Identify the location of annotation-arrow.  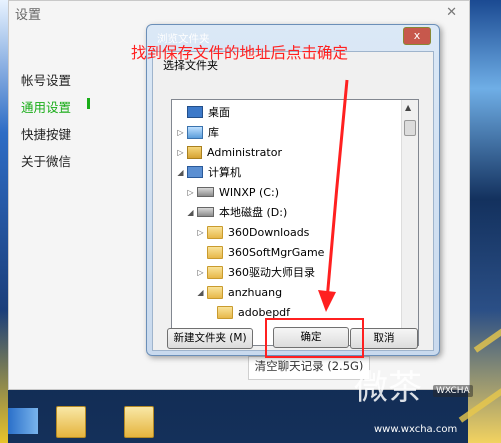
(333, 195).